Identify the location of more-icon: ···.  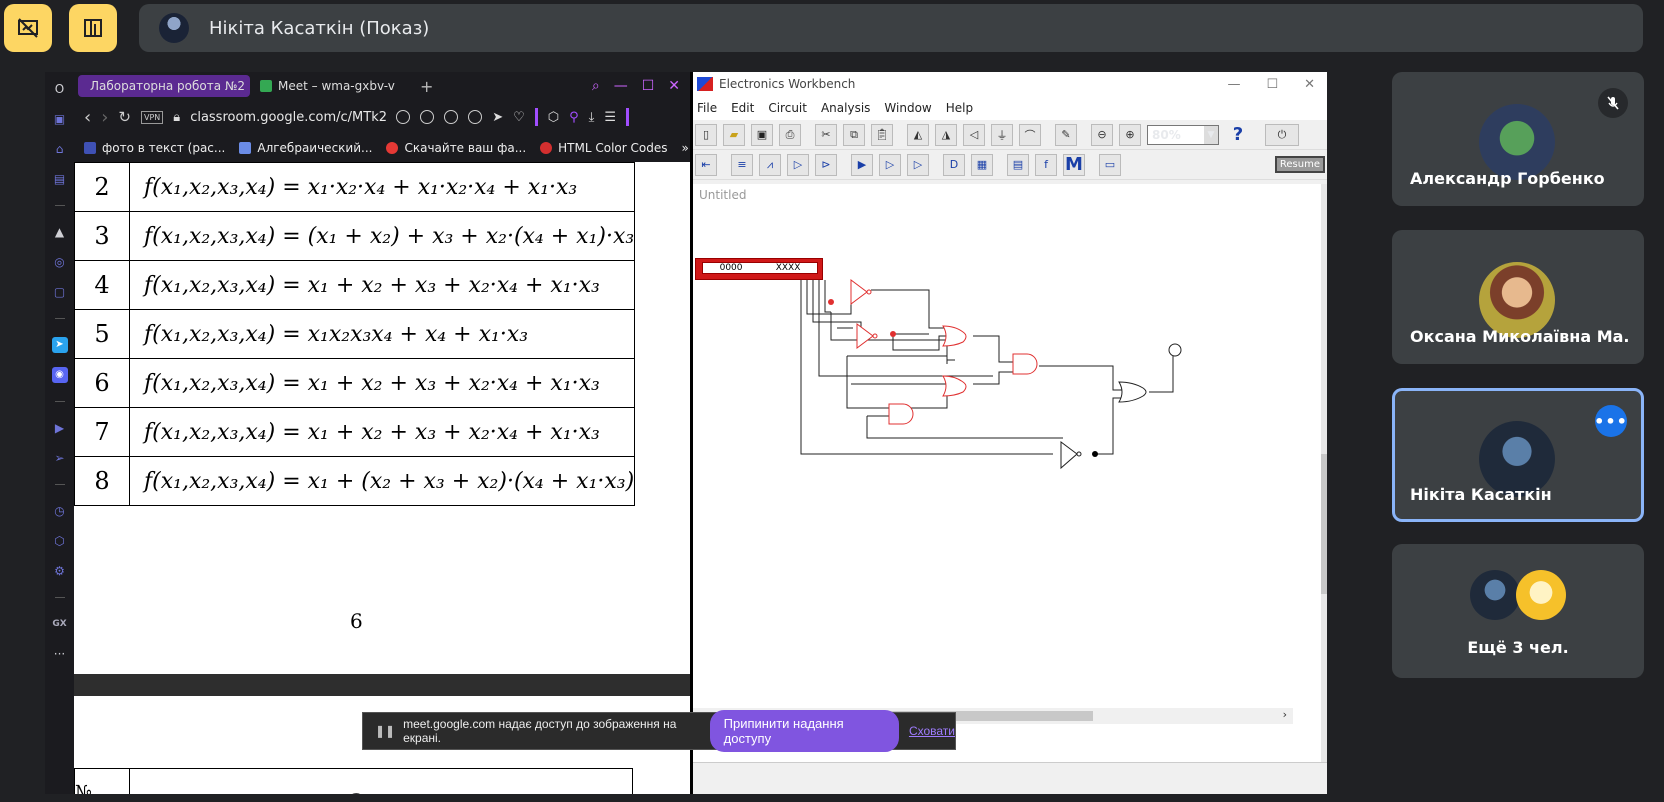
(60, 654).